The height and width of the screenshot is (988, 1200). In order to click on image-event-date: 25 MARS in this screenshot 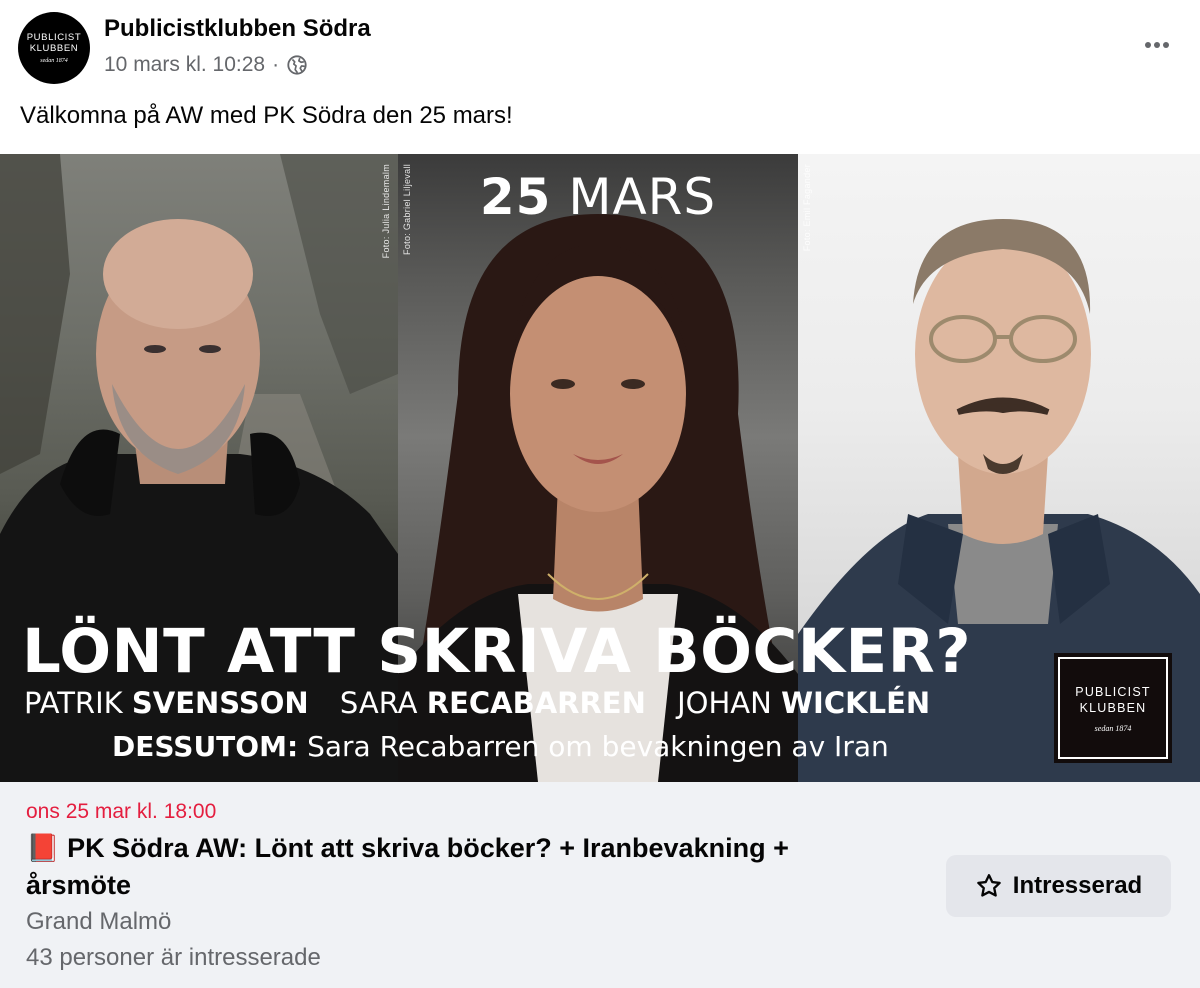, I will do `click(598, 197)`.